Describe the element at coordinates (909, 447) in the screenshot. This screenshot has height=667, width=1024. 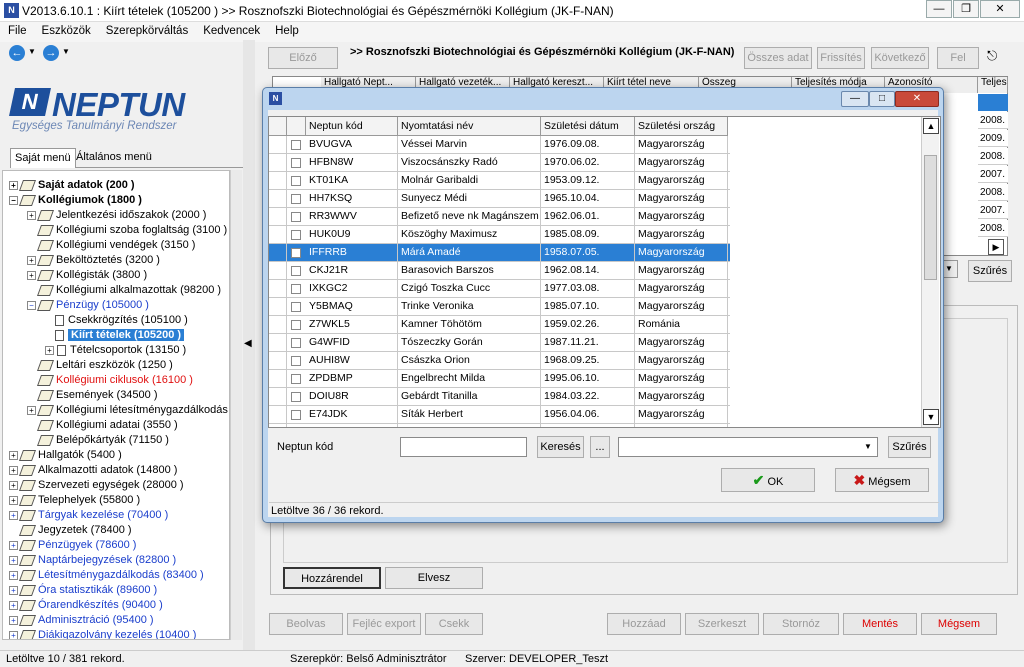
I see `dialog-filter-button: Szűrés` at that location.